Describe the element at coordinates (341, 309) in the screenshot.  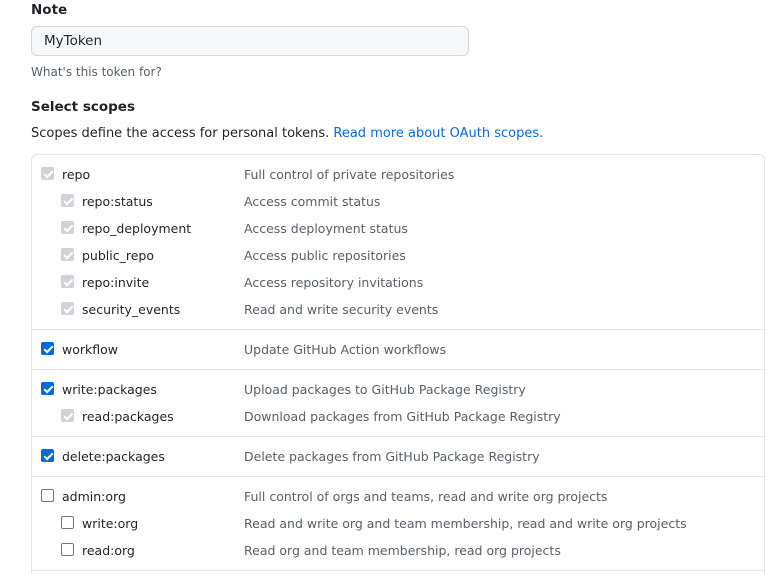
I see `scope-description: Read and write security events` at that location.